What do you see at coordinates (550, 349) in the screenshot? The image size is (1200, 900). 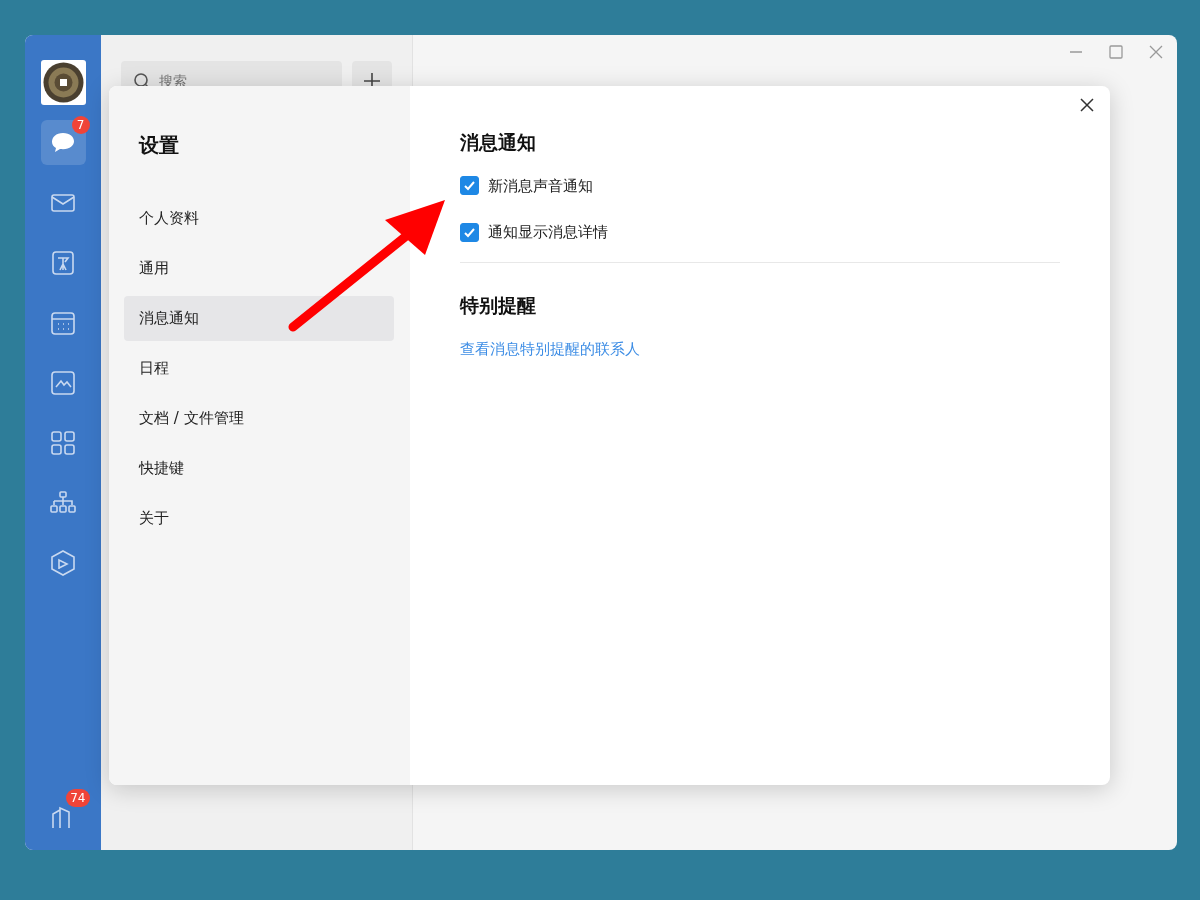 I see `contacts-link: 查看消息特别提醒的联系人` at bounding box center [550, 349].